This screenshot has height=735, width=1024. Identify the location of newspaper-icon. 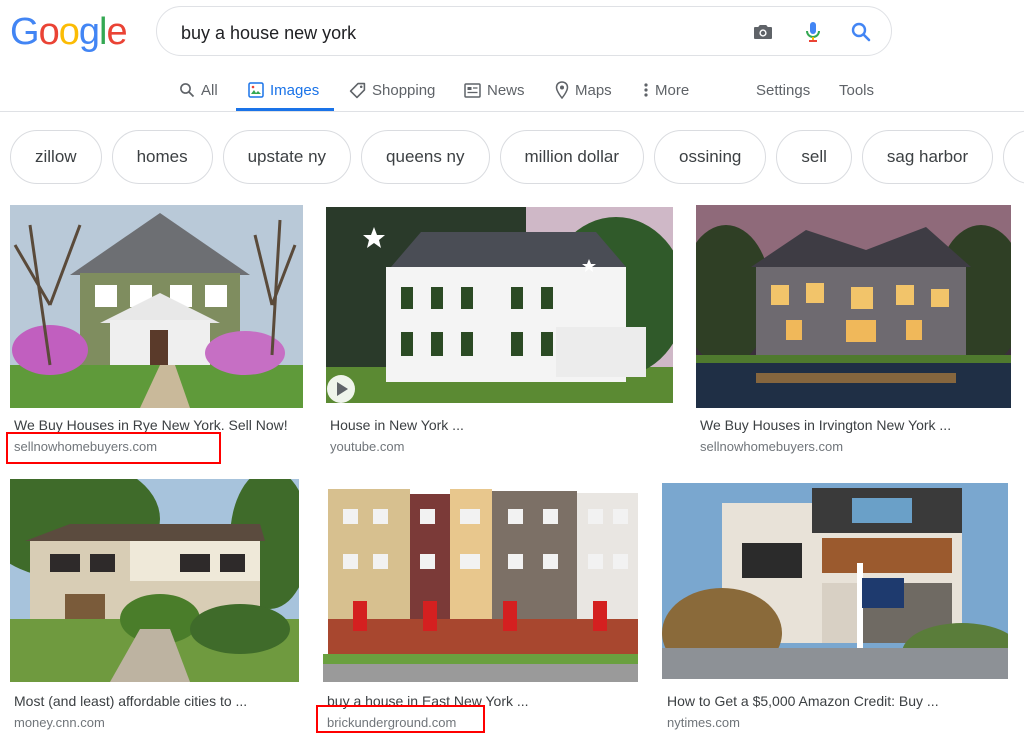
(472, 90).